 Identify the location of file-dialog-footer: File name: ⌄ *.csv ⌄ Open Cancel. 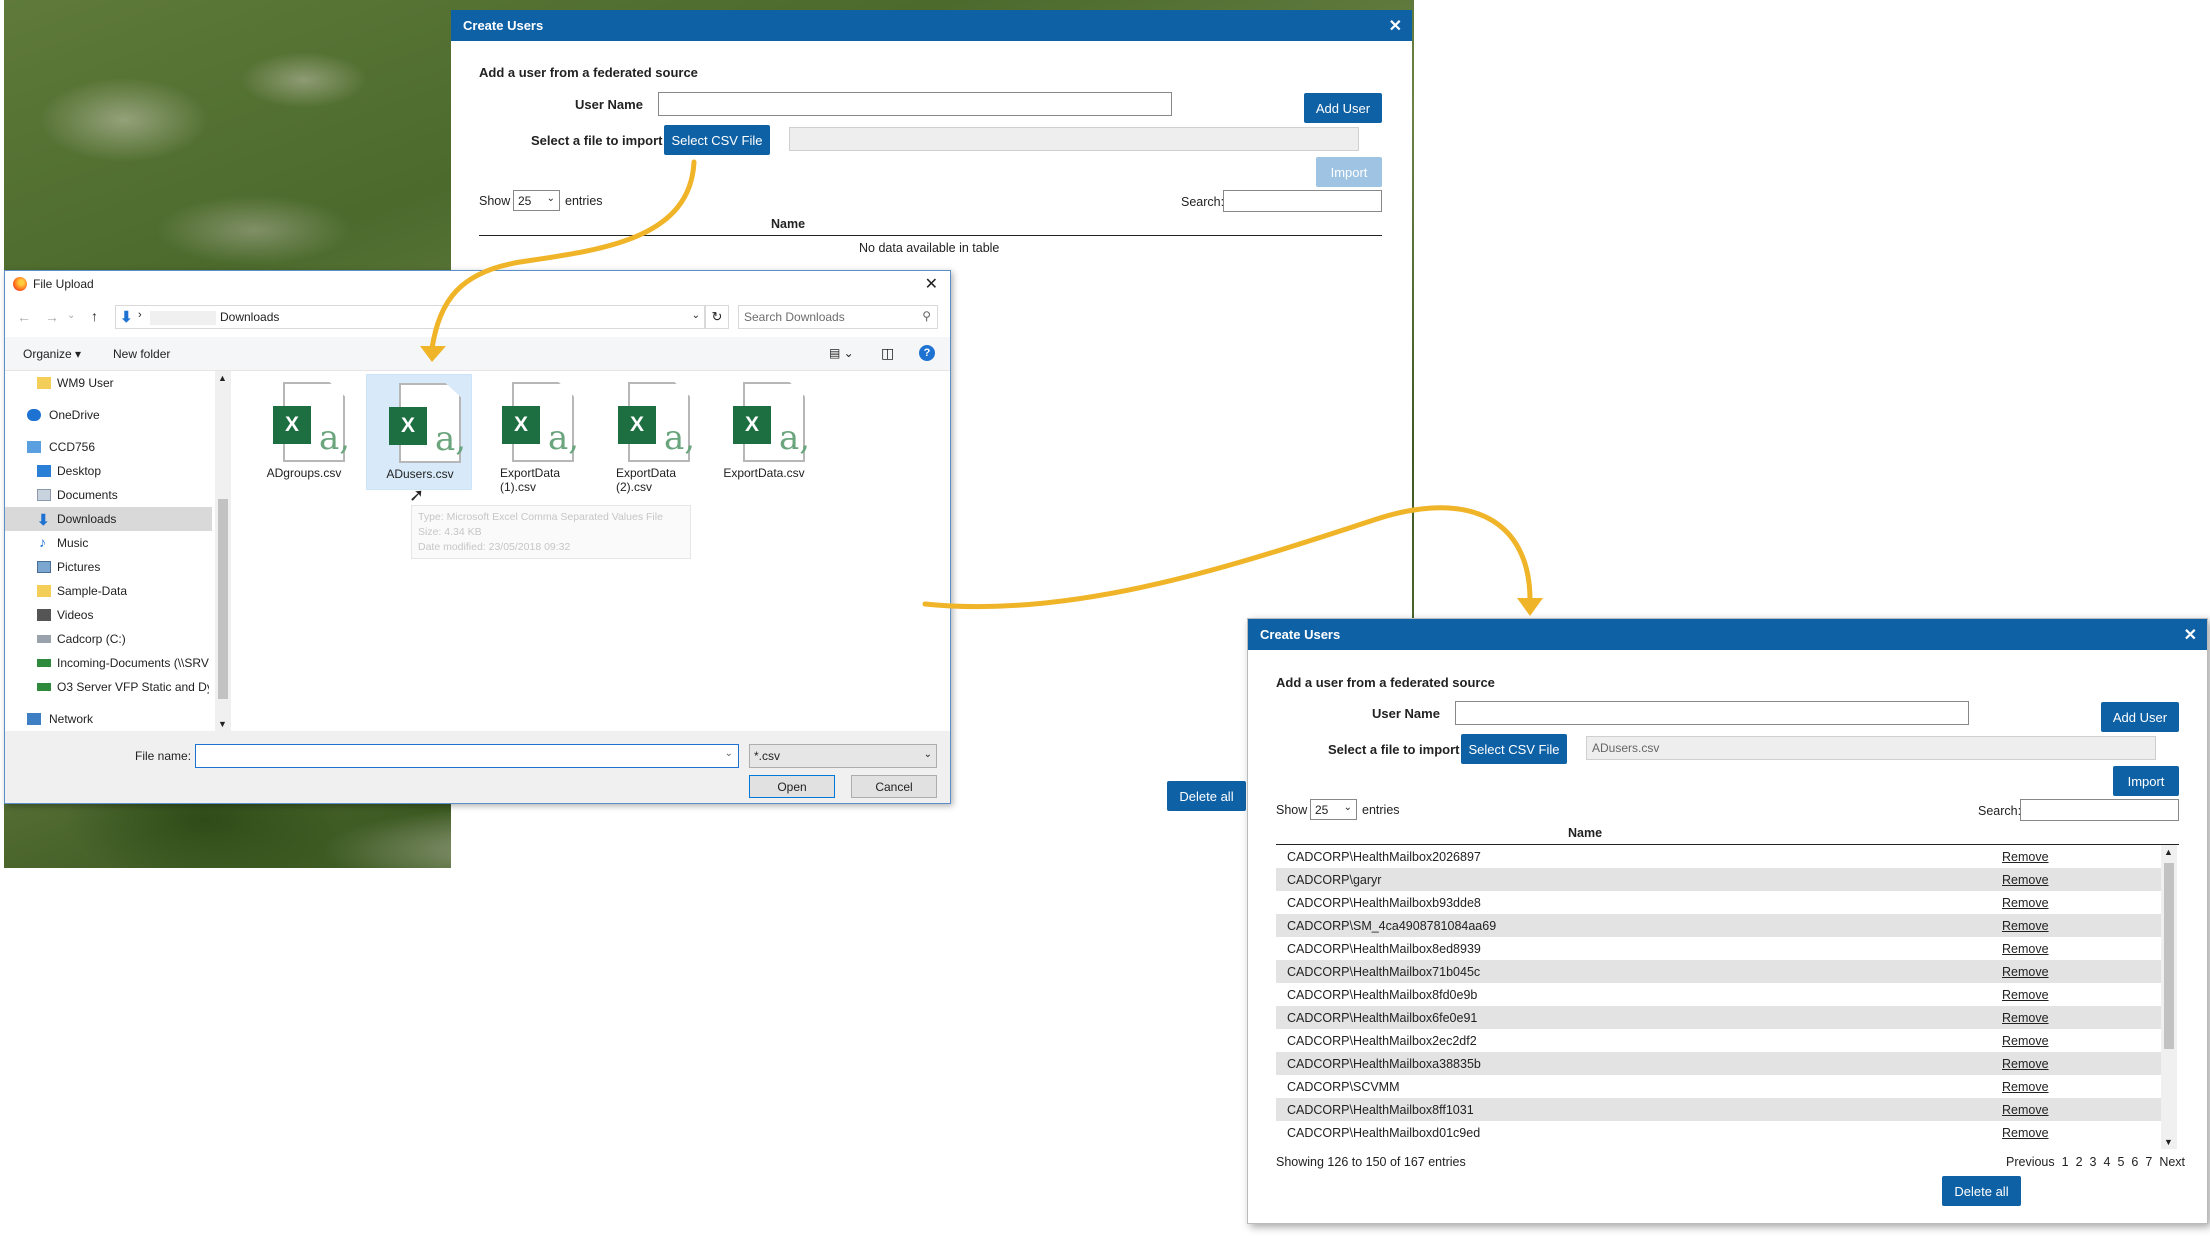
(477, 767).